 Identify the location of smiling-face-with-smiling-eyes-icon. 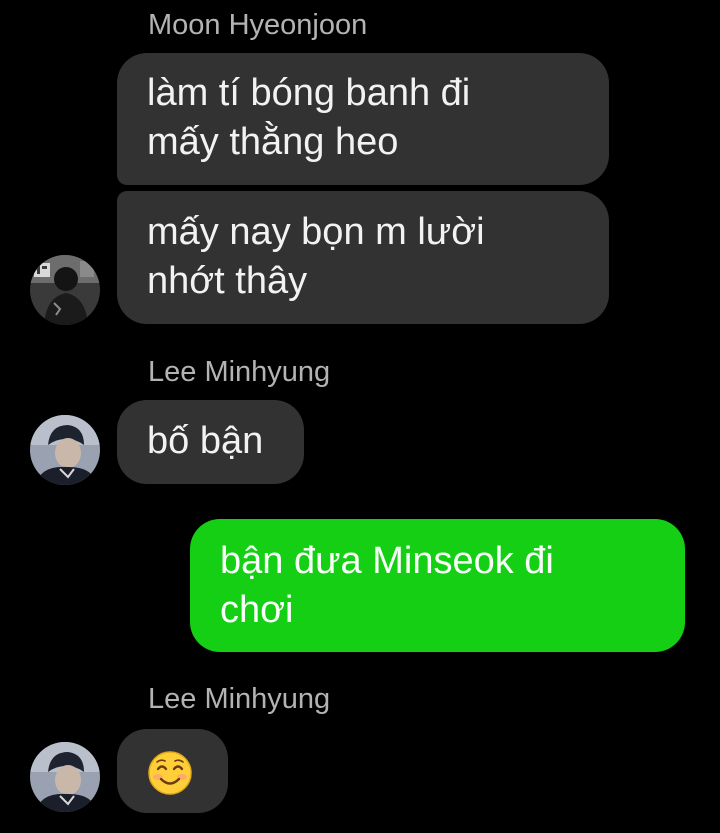
(170, 773).